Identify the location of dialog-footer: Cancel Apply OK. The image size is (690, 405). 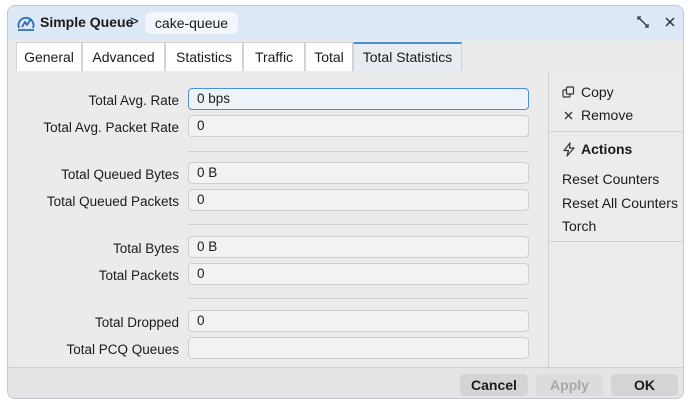
(345, 382).